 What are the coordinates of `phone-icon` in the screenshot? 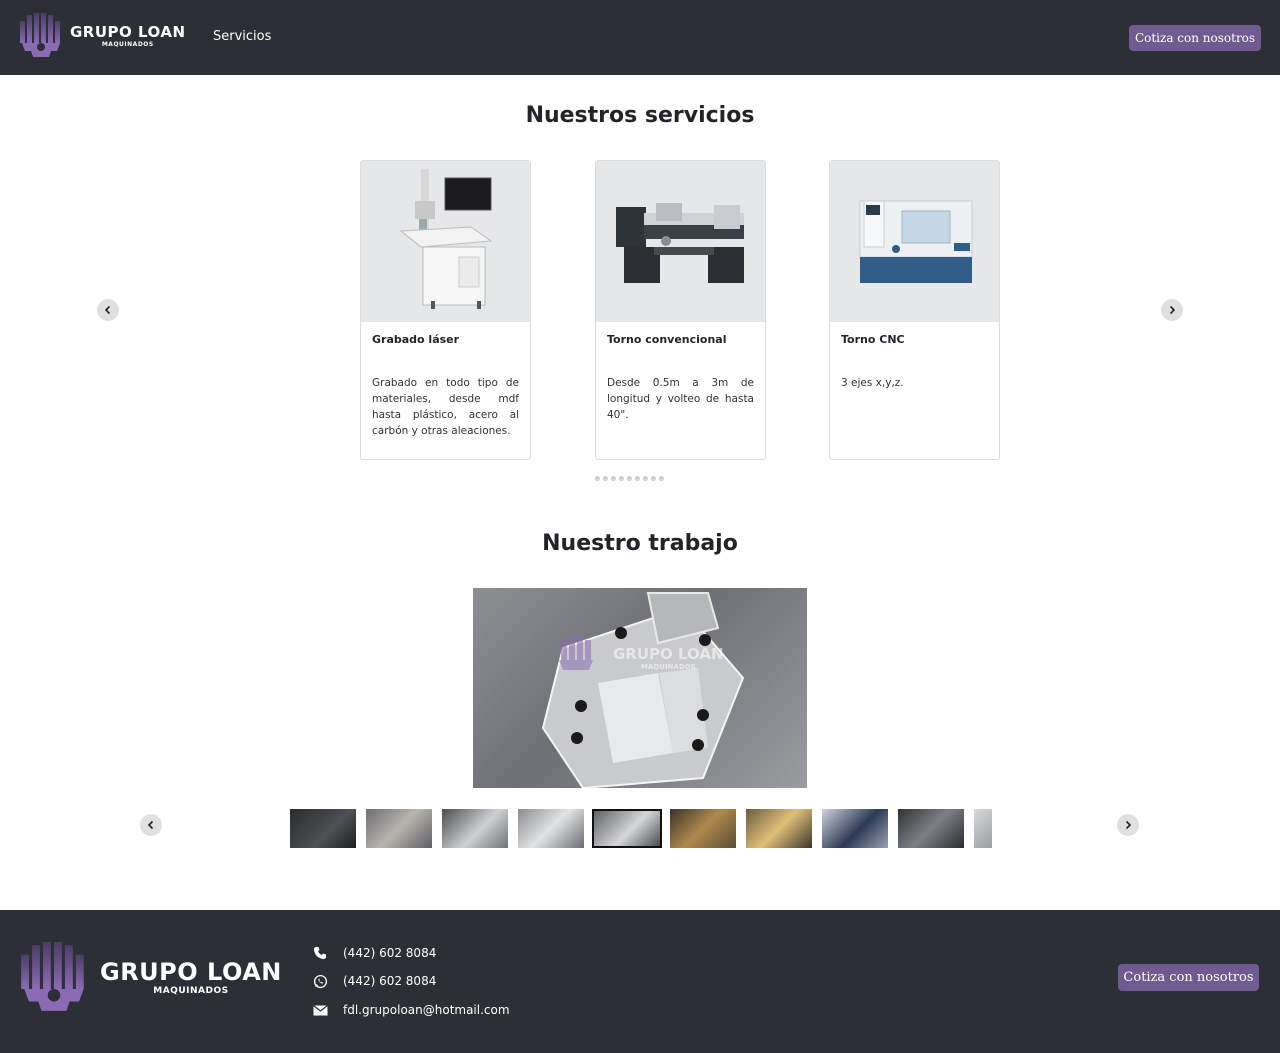 It's located at (320, 953).